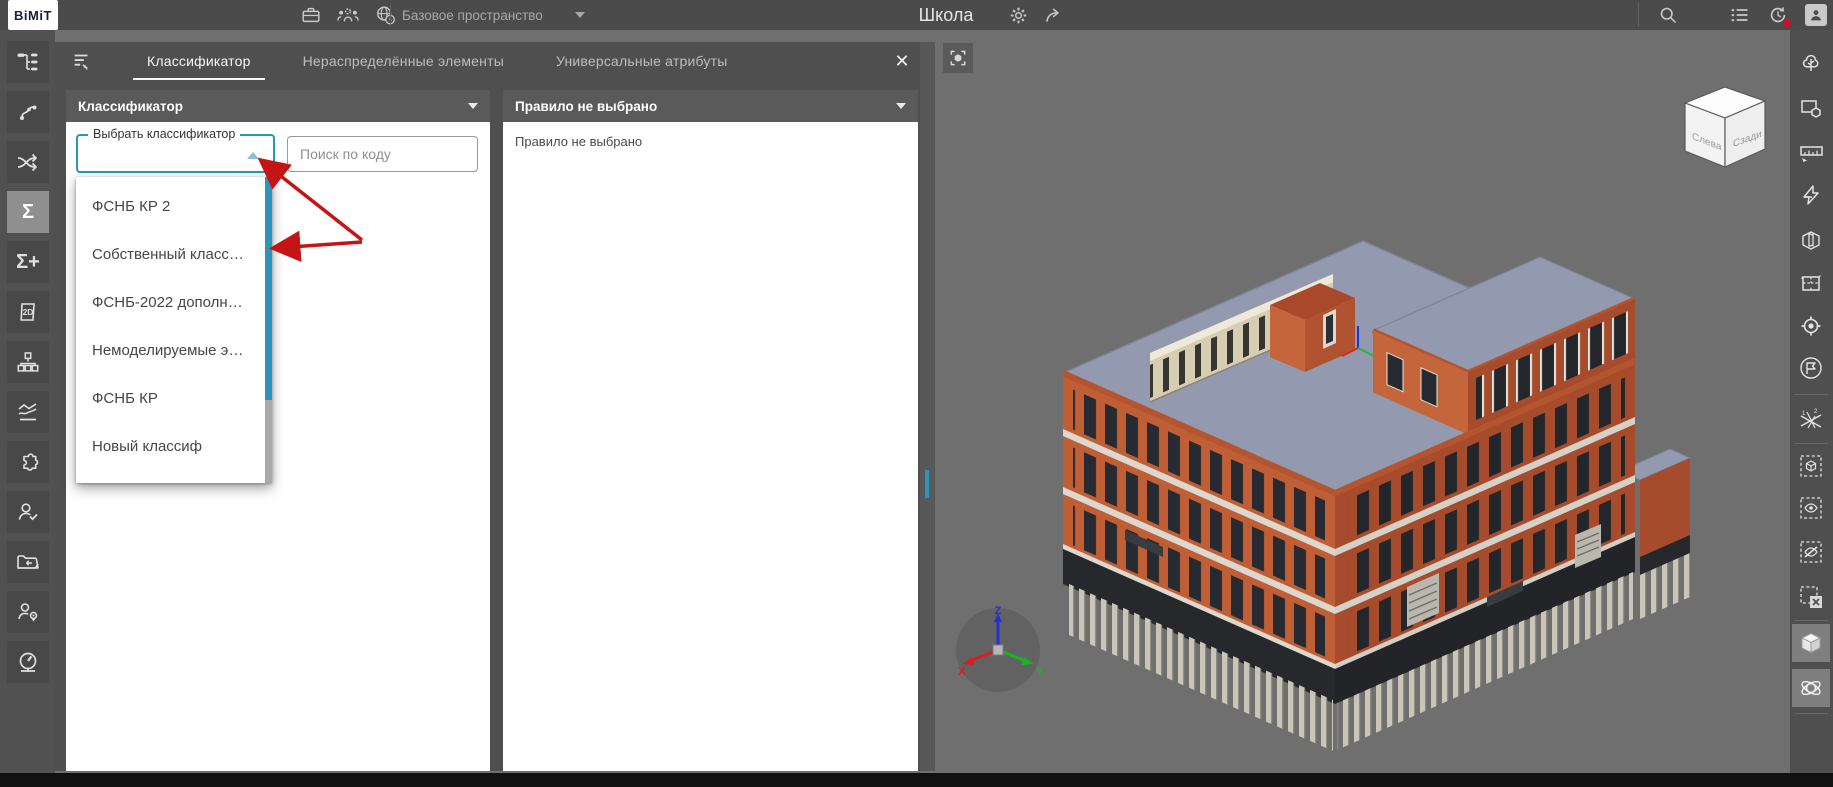  What do you see at coordinates (1787, 23) in the screenshot?
I see `notification-badge` at bounding box center [1787, 23].